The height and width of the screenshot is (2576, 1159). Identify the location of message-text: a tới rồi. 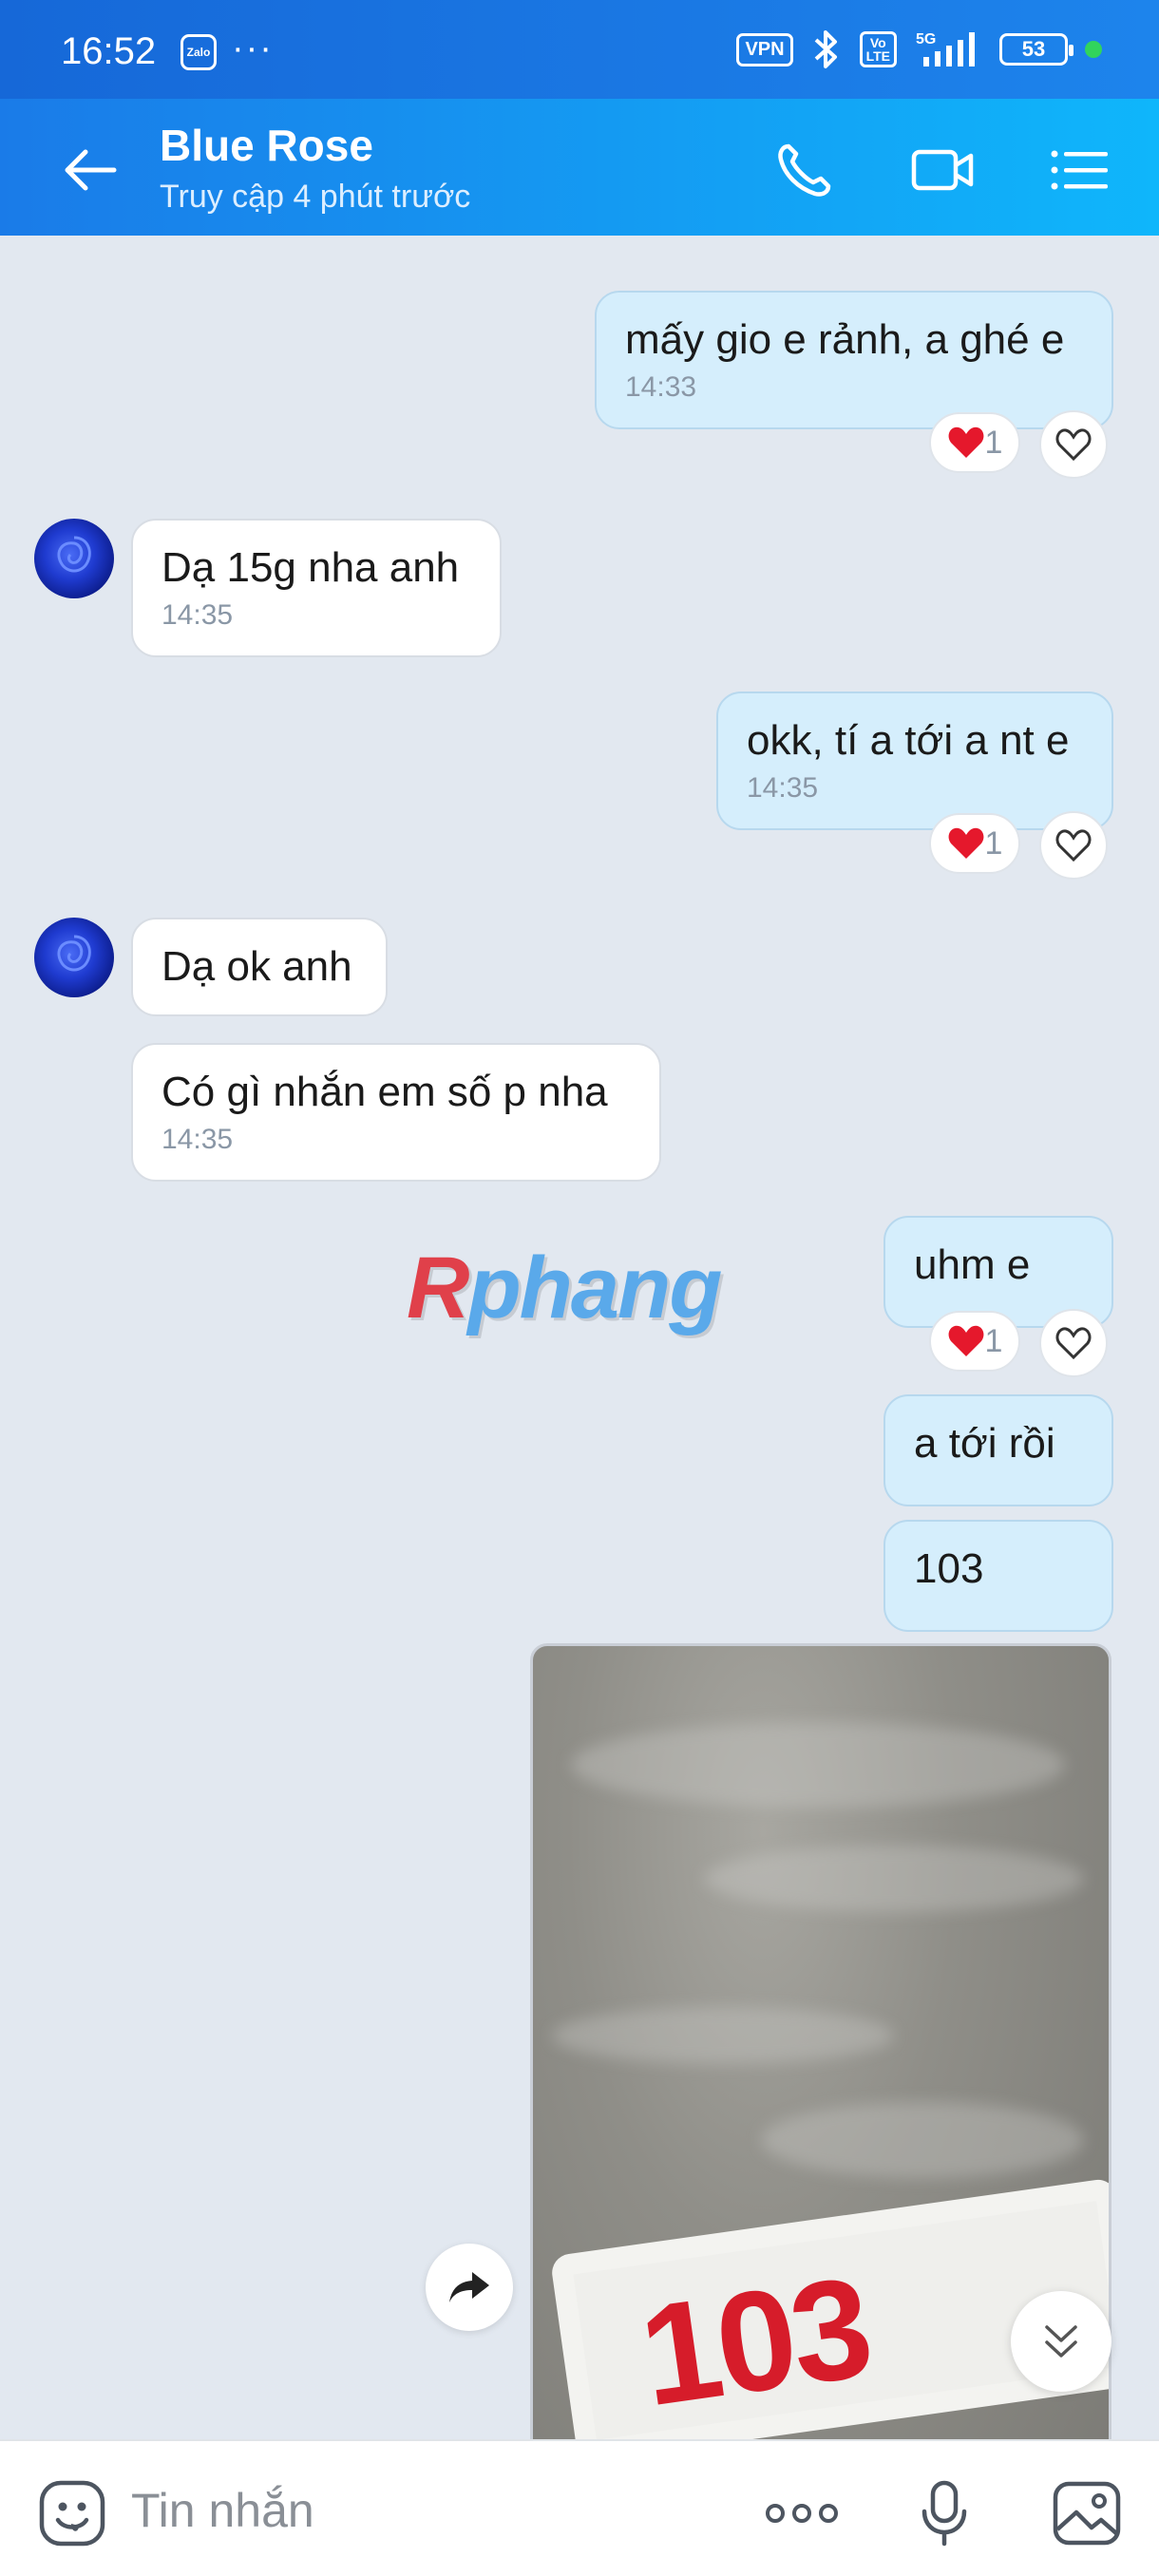
(984, 1443).